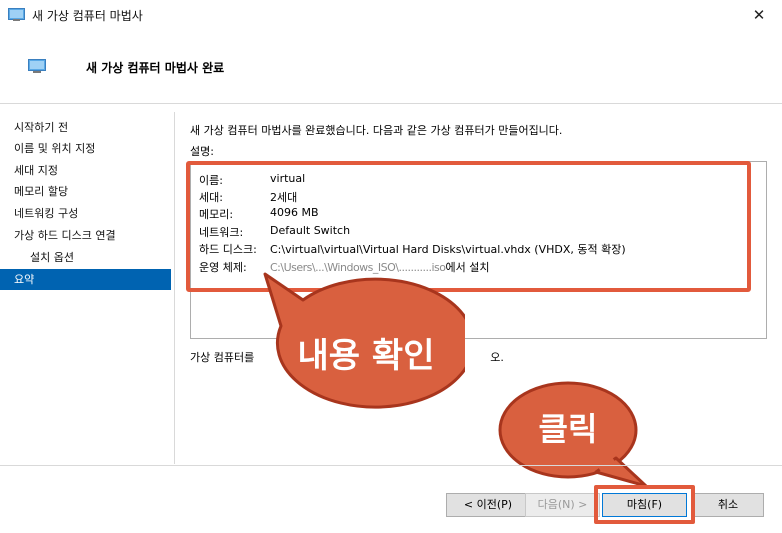 This screenshot has height=533, width=782. Describe the element at coordinates (85, 191) in the screenshot. I see `step-memory: 메모리 할당` at that location.